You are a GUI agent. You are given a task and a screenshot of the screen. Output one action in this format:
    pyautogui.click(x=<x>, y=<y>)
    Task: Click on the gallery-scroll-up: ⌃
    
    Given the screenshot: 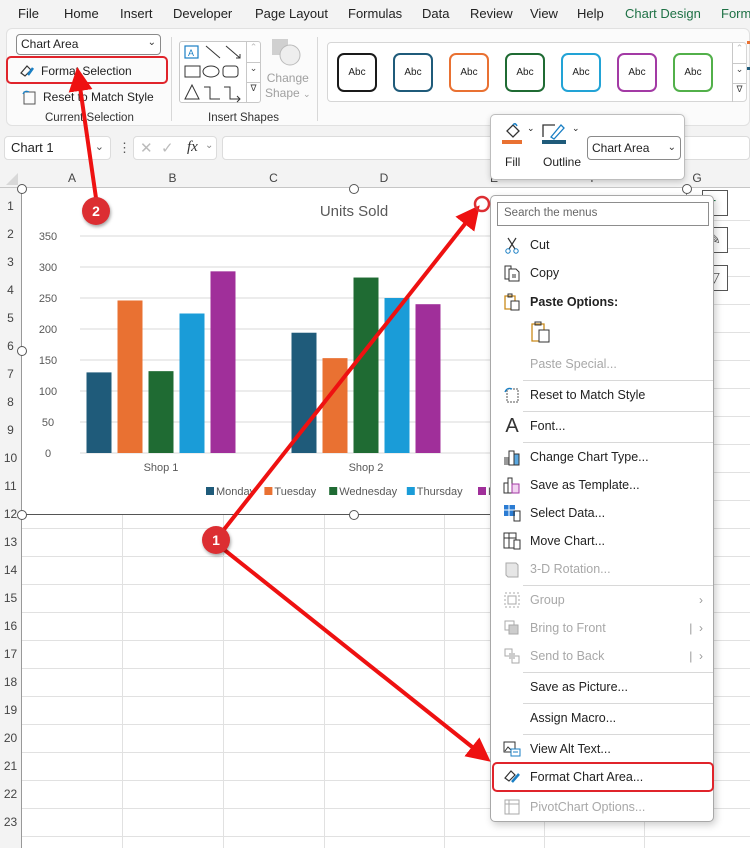 What is the action you would take?
    pyautogui.click(x=253, y=52)
    